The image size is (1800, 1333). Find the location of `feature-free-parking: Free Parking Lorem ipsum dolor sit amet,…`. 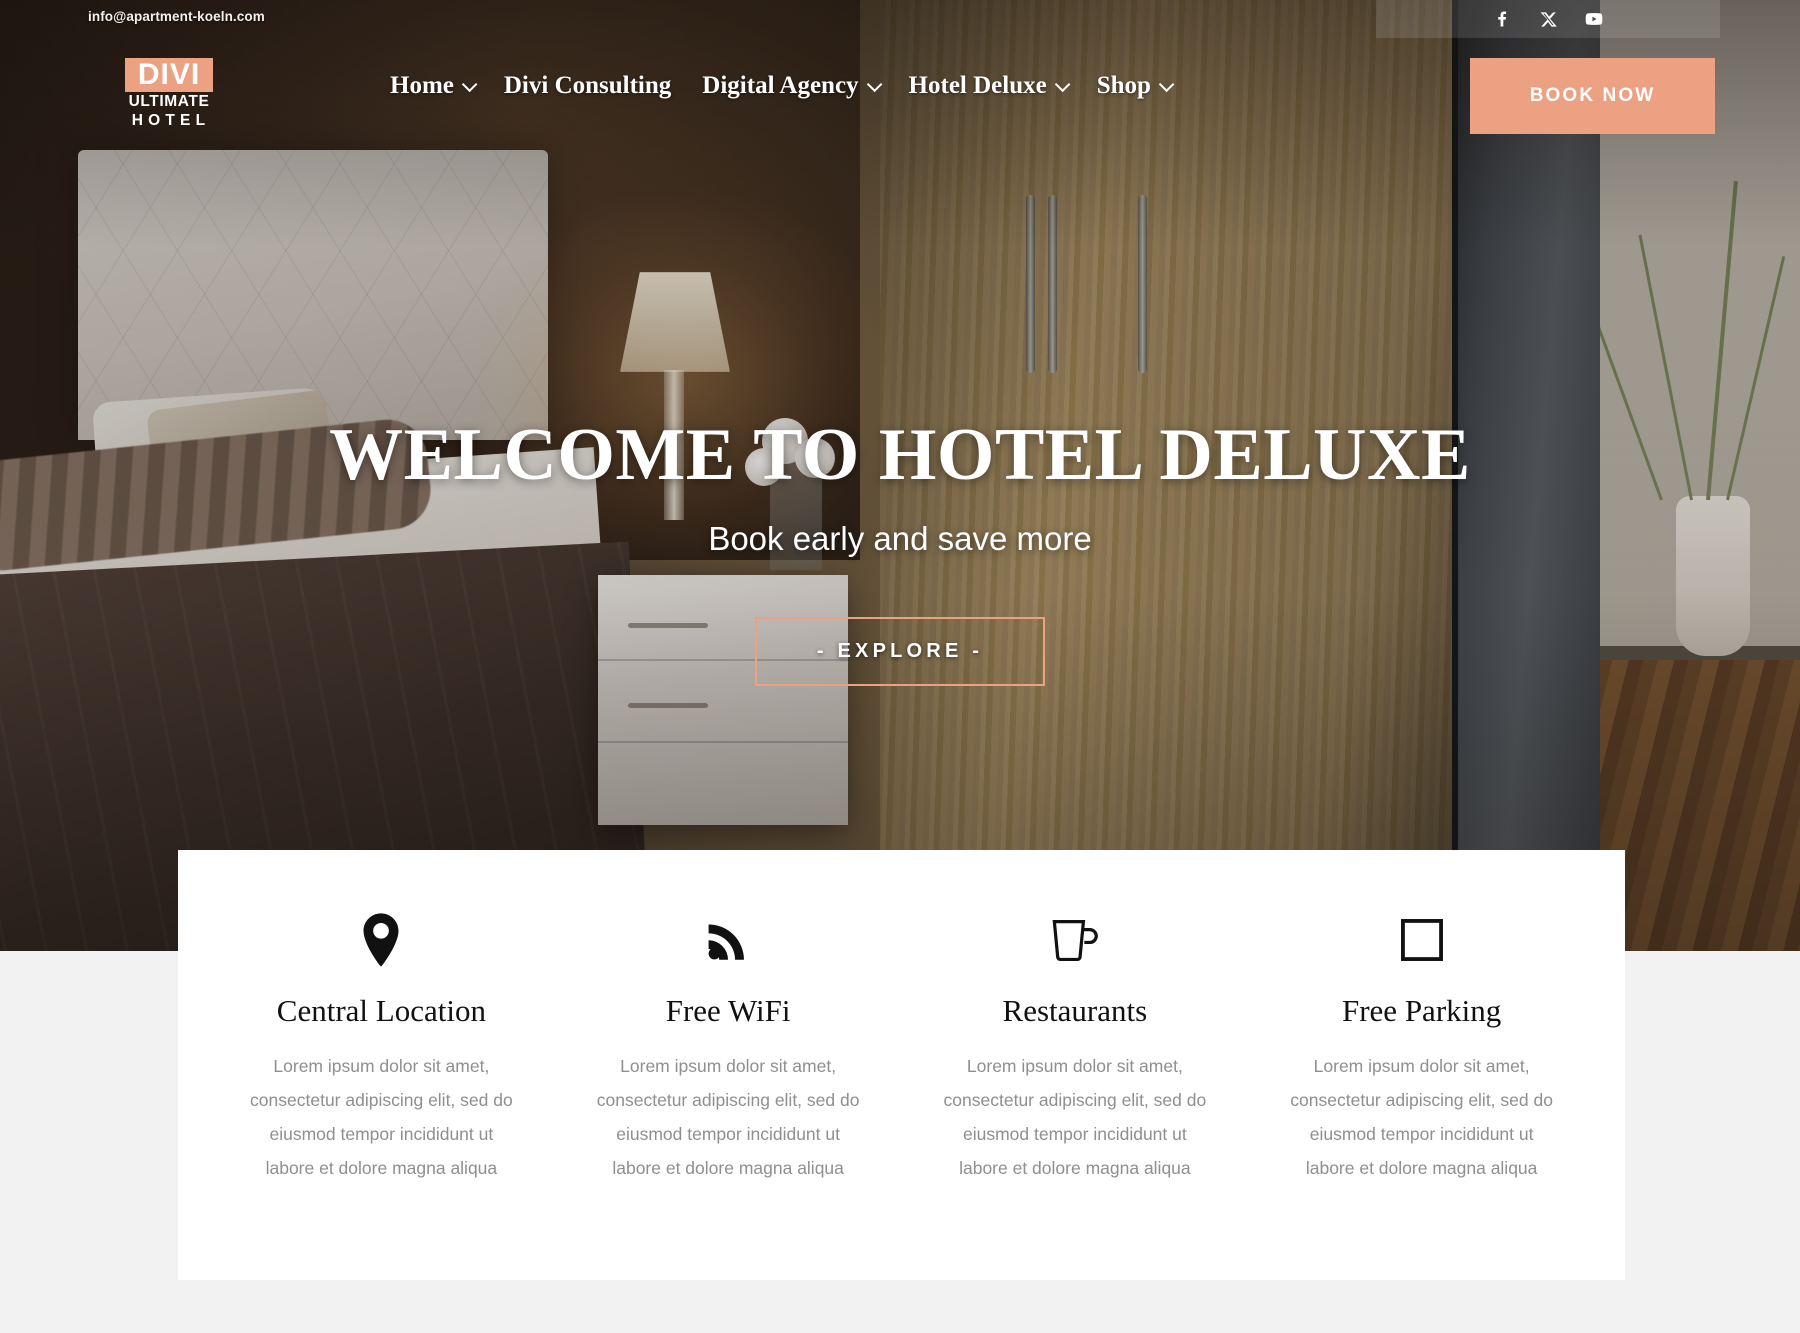

feature-free-parking: Free Parking Lorem ipsum dolor sit amet,… is located at coordinates (1421, 1096).